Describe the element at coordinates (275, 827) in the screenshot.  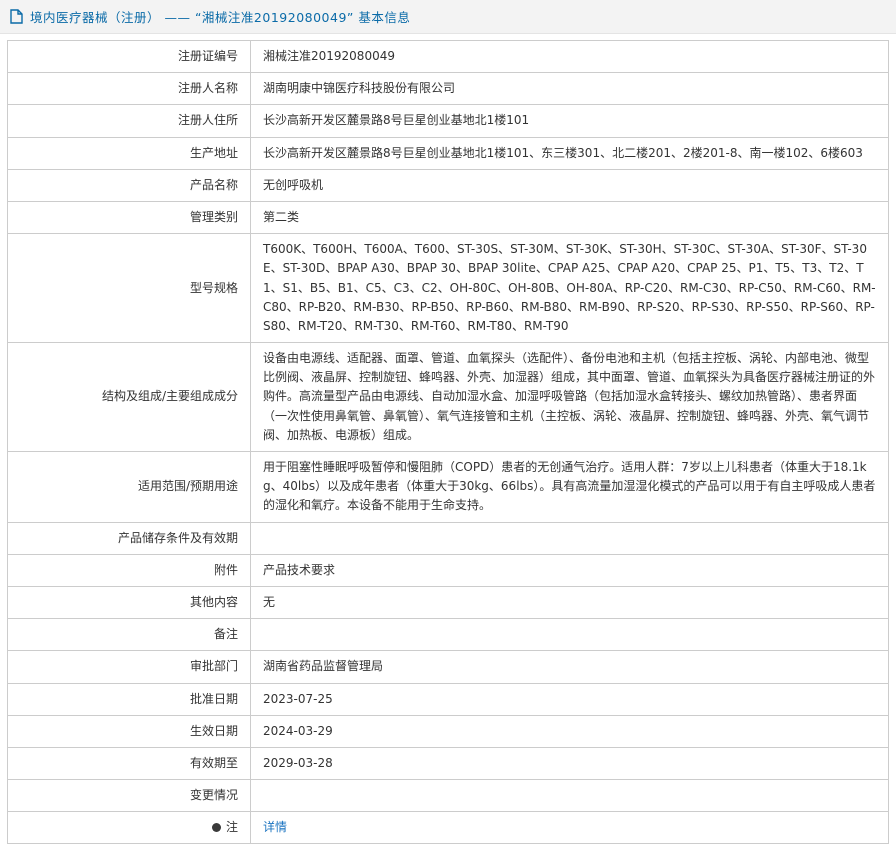
I see `detail-link: 详情` at that location.